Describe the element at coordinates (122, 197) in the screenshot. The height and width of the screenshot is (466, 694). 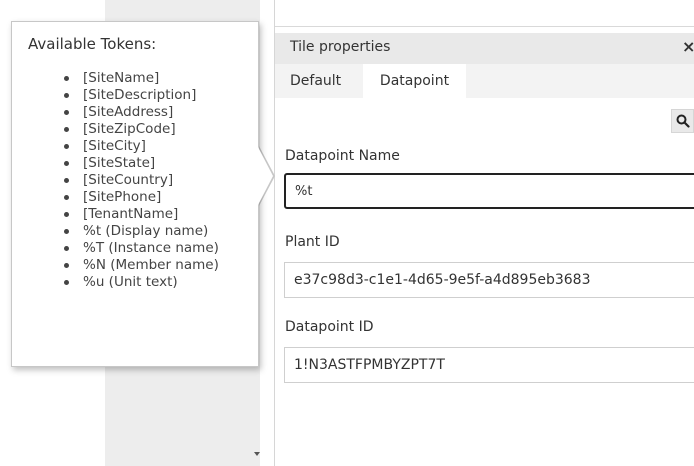
I see `token-text: [SitePhone]` at that location.